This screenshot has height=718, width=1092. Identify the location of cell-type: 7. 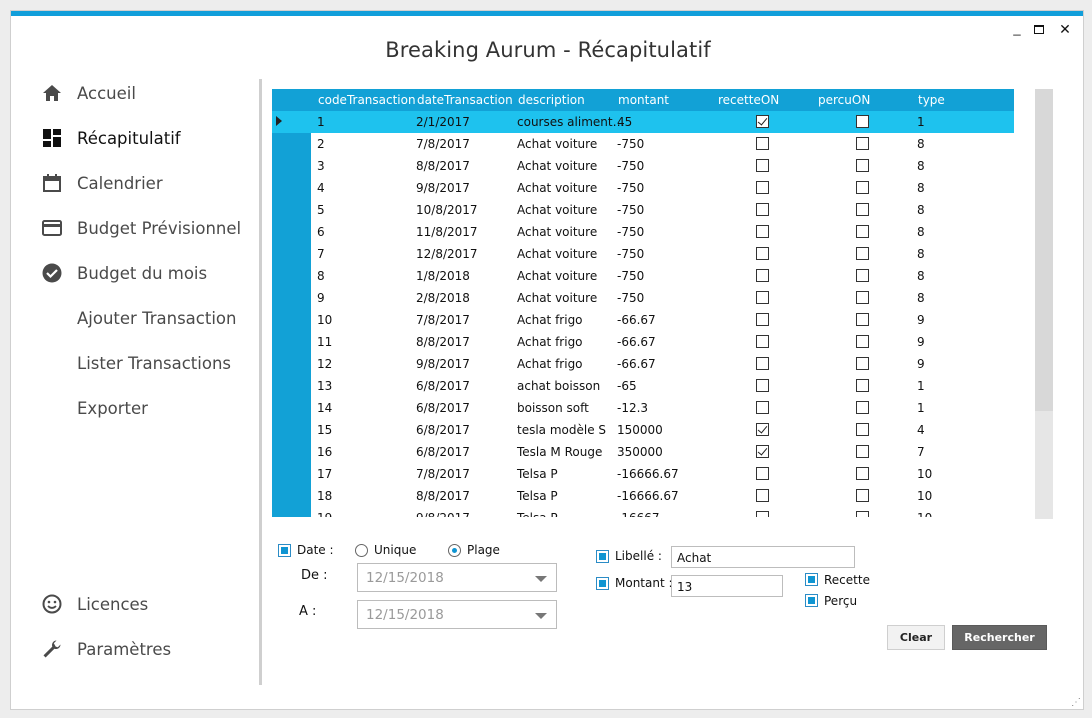
(921, 452).